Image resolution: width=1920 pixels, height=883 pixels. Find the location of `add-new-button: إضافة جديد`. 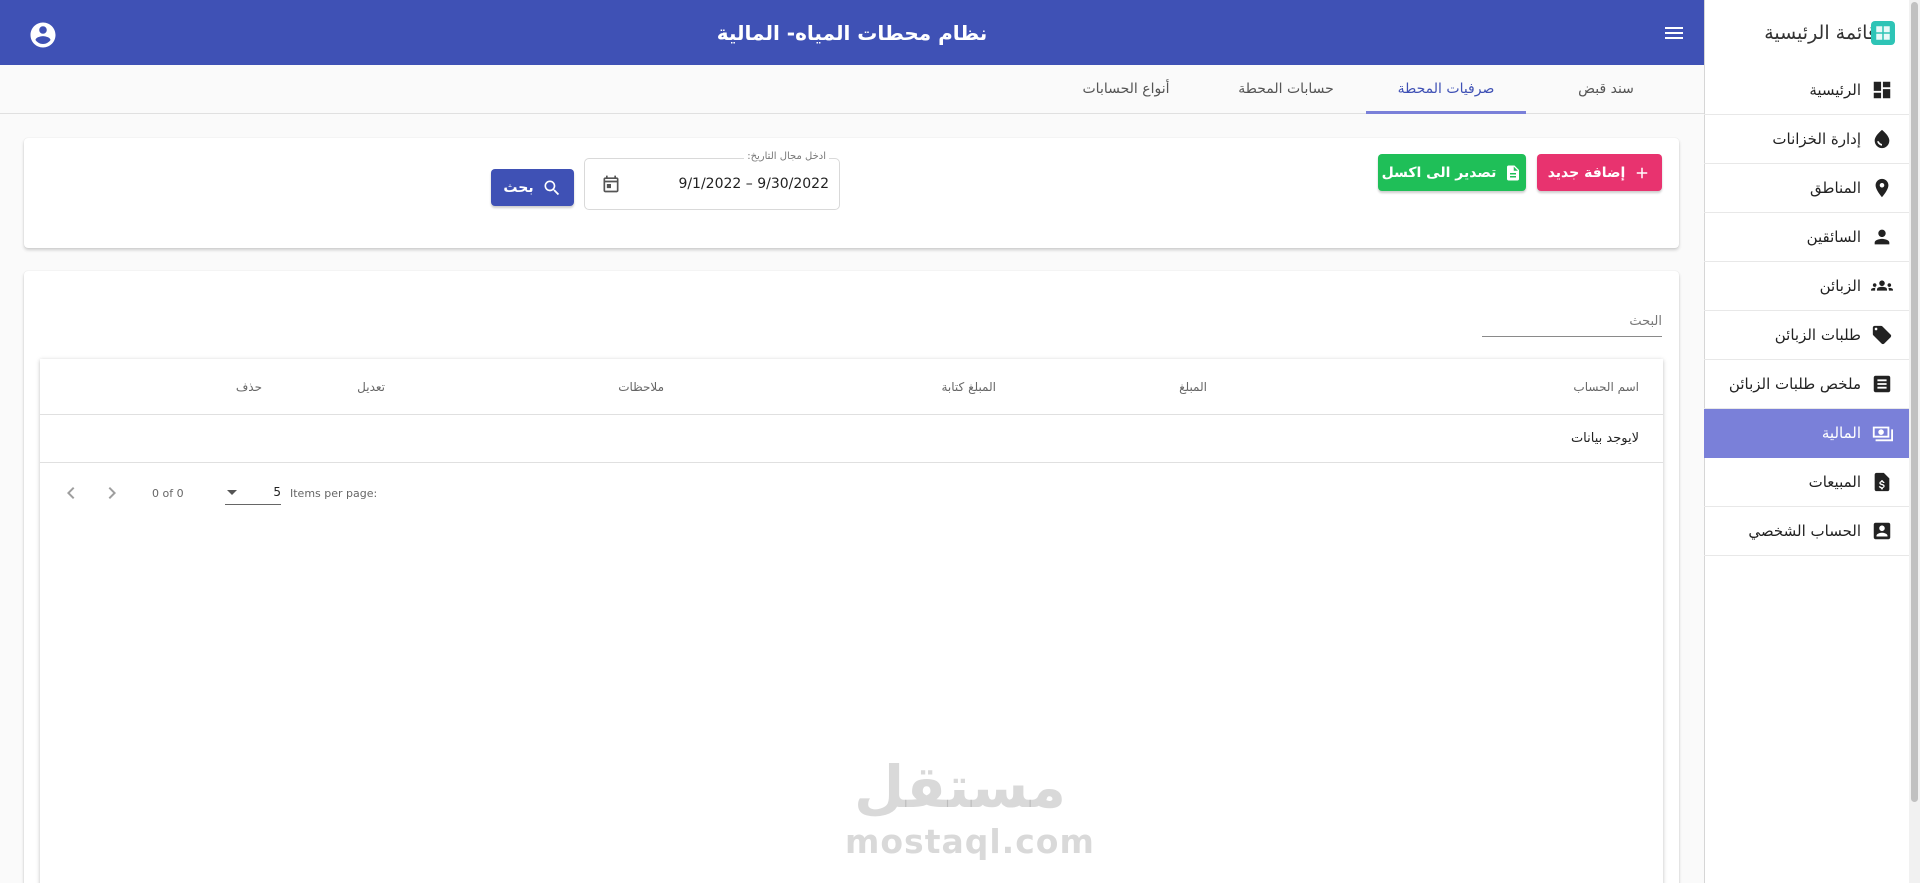

add-new-button: إضافة جديد is located at coordinates (1599, 172).